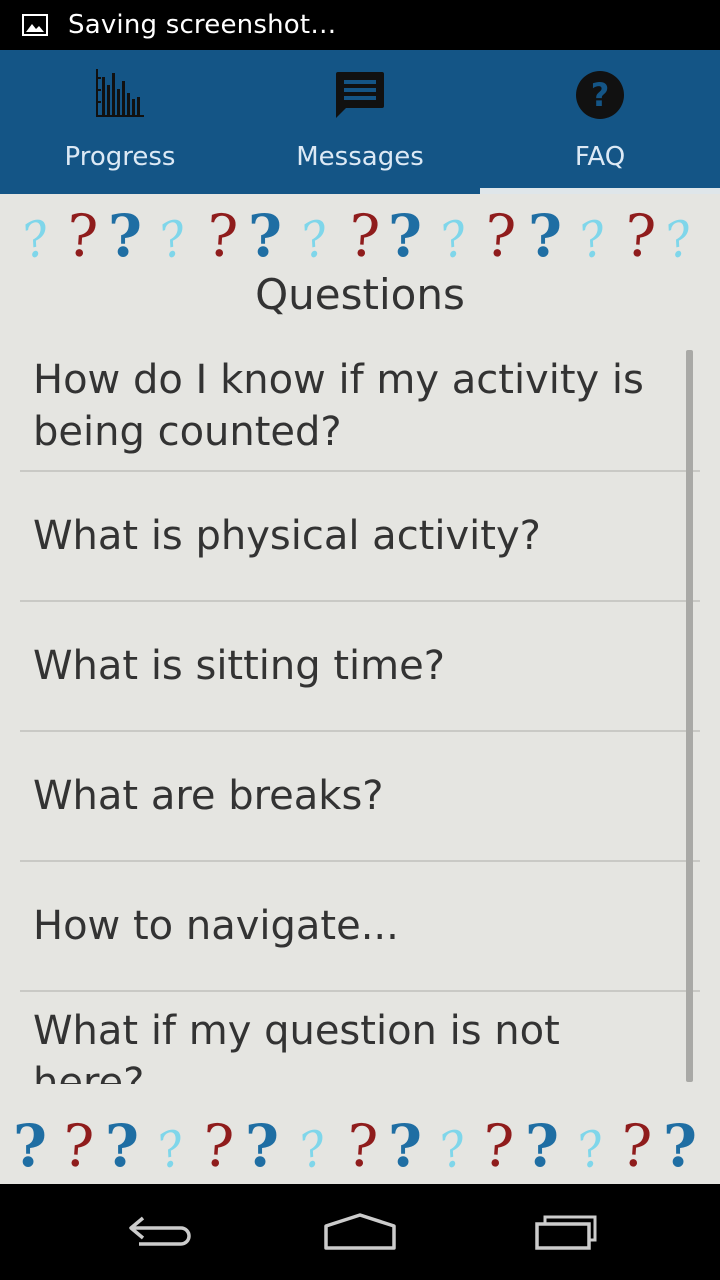 The height and width of the screenshot is (1280, 720). What do you see at coordinates (566, 1232) in the screenshot?
I see `recent-apps-icon` at bounding box center [566, 1232].